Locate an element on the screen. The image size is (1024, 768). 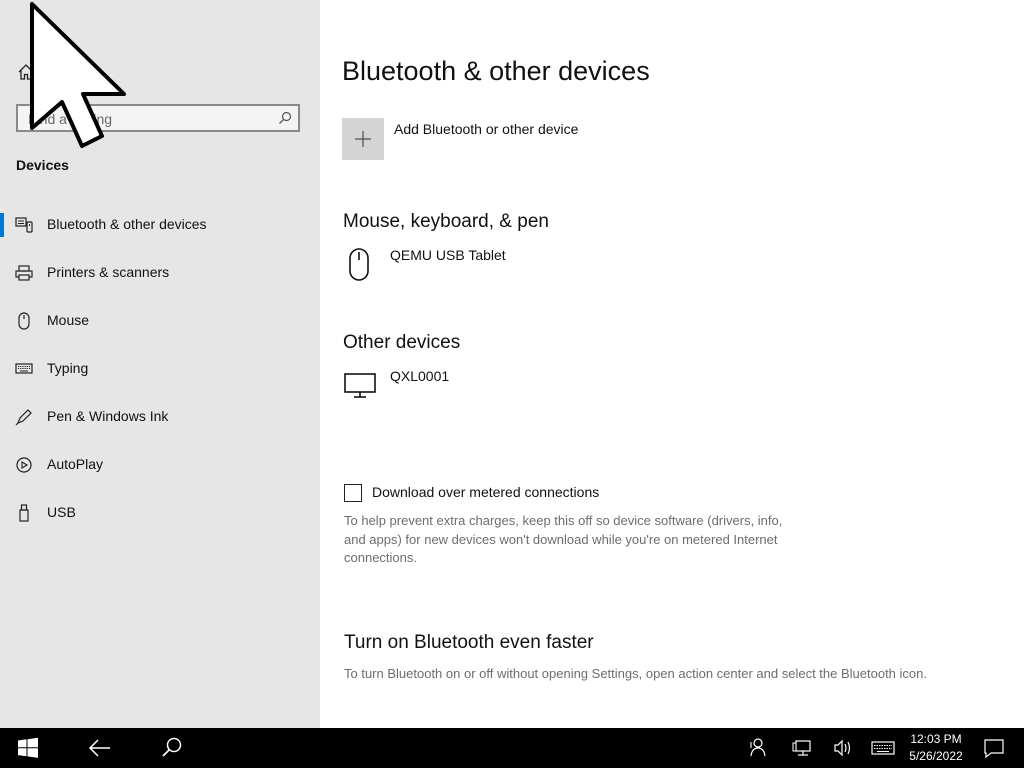
sidebar-item-label: Pen & Windows Ink is located at coordinates (108, 416).